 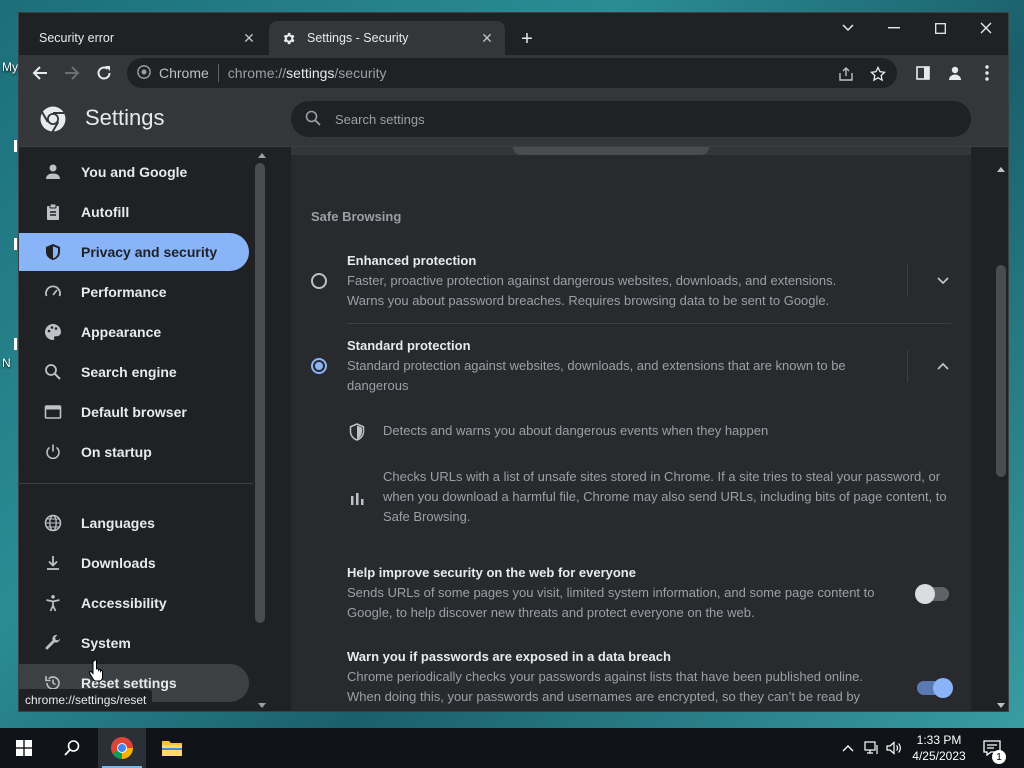 What do you see at coordinates (512, 748) in the screenshot?
I see `windows-taskbar: 1:33 PM 4/25/2023 1` at bounding box center [512, 748].